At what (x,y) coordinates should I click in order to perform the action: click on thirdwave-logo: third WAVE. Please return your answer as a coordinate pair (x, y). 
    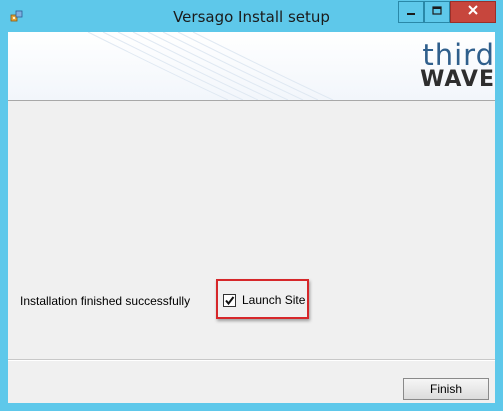
    Looking at the image, I should click on (455, 66).